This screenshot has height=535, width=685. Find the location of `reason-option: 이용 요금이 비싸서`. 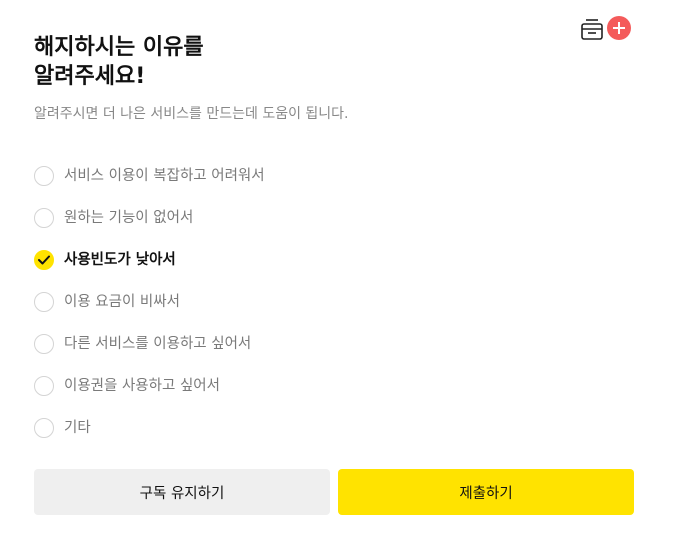

reason-option: 이용 요금이 비싸서 is located at coordinates (149, 302).